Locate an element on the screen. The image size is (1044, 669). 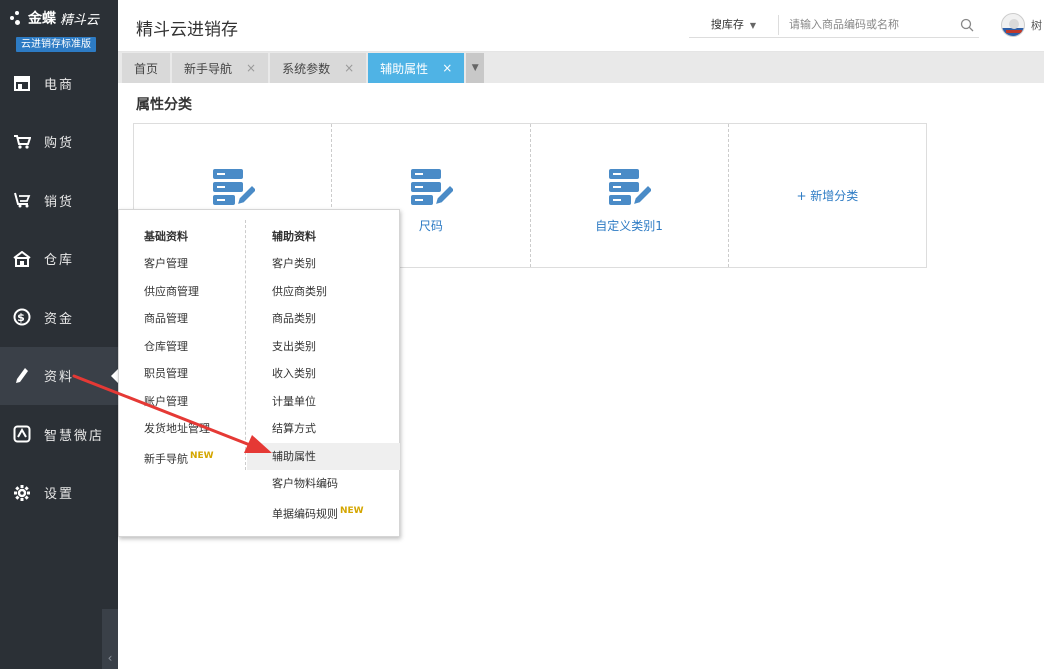
category-card-2: 自定义类别1 is located at coordinates (630, 195).